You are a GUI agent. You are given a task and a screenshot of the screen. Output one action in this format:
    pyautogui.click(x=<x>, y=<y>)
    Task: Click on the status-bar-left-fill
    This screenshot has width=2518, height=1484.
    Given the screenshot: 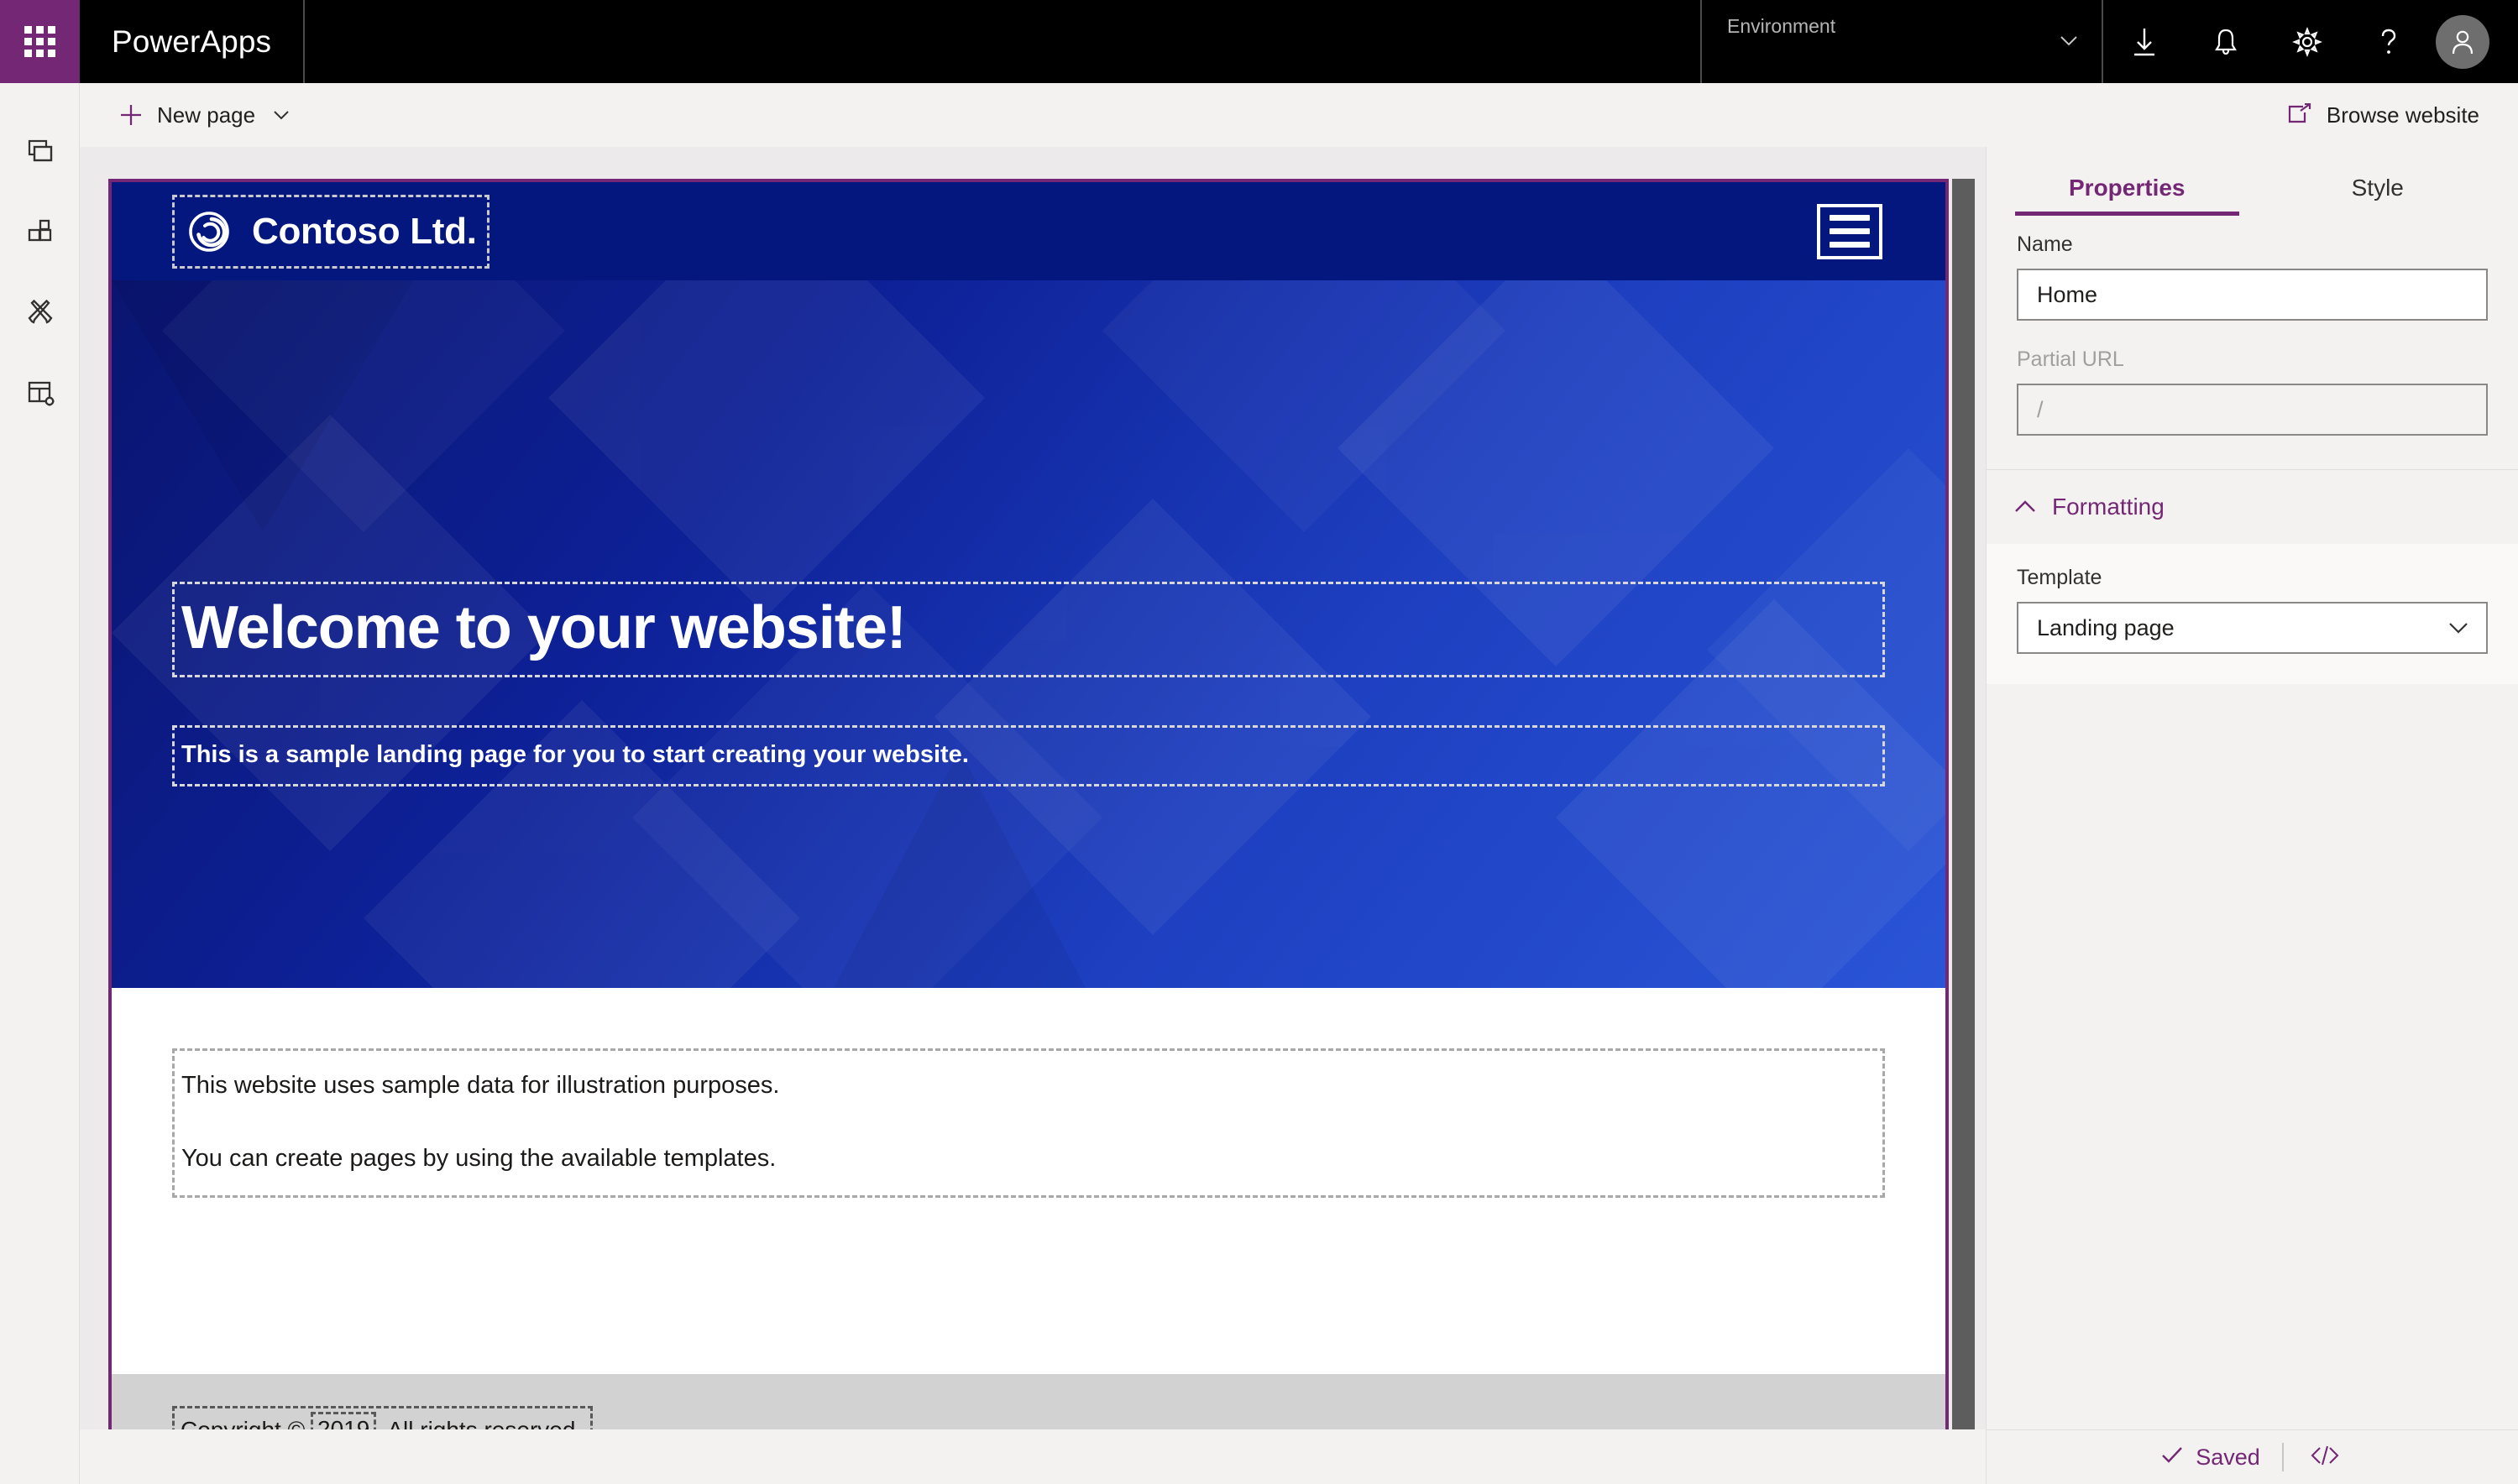 What is the action you would take?
    pyautogui.click(x=1033, y=1456)
    